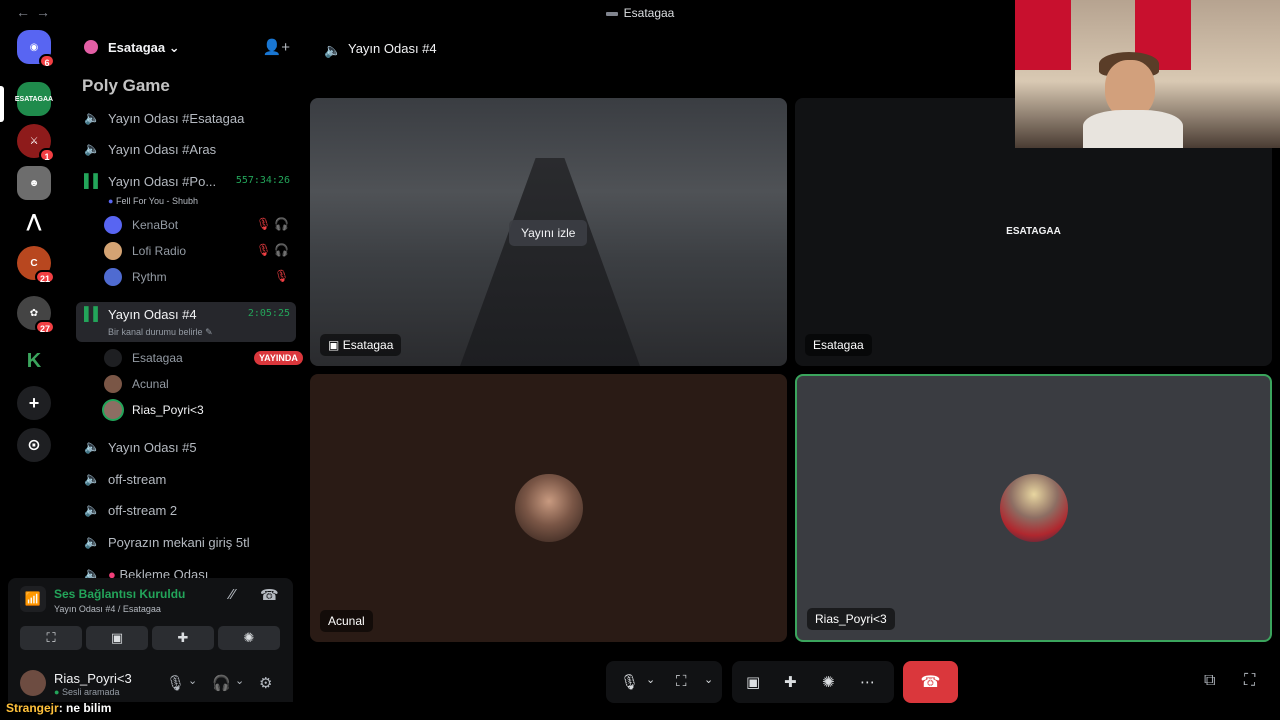 The image size is (1280, 720). I want to click on participant-tile-rias-poyri: Rias_Poyri<3, so click(1033, 508).